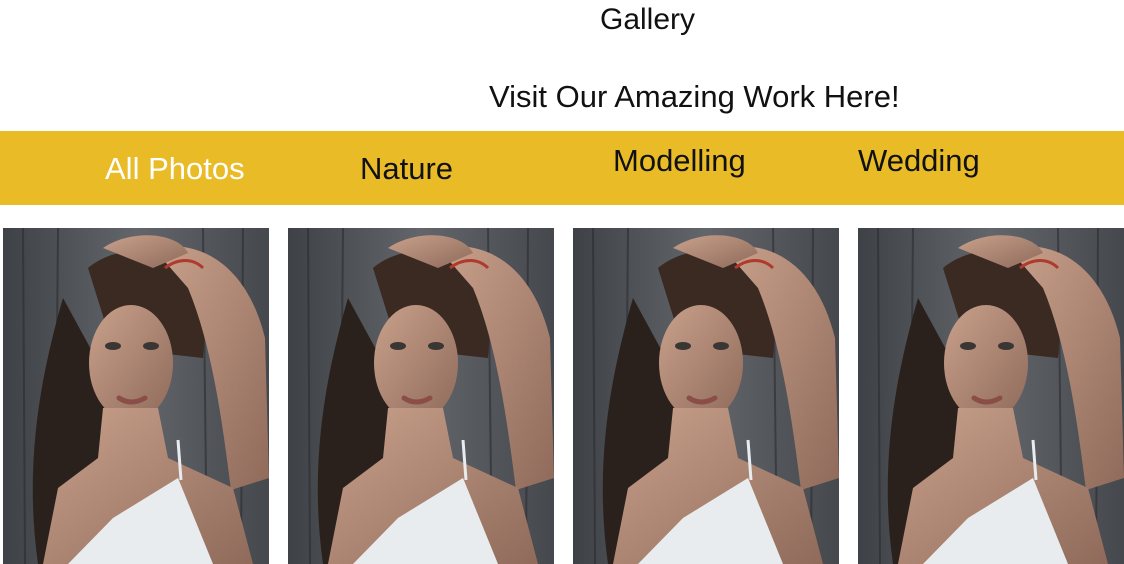 This screenshot has width=1124, height=564. Describe the element at coordinates (648, 19) in the screenshot. I see `page-title: Gallery` at that location.